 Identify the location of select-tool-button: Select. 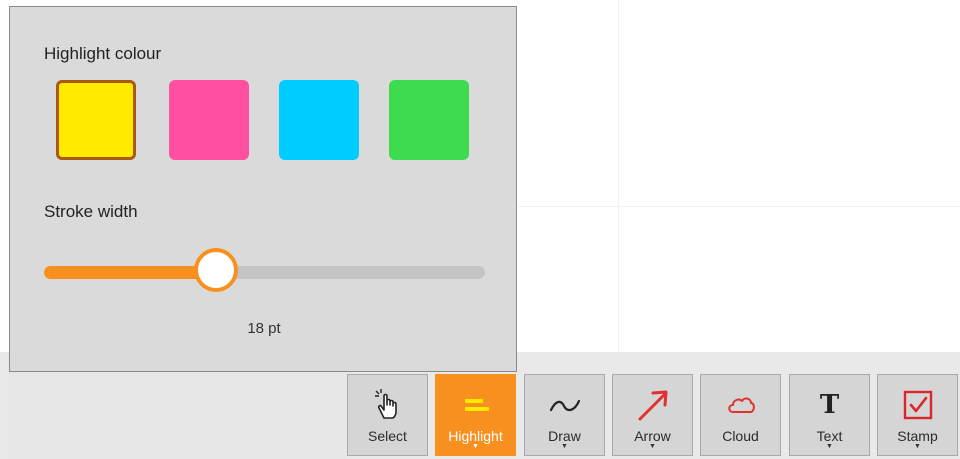
(387, 415).